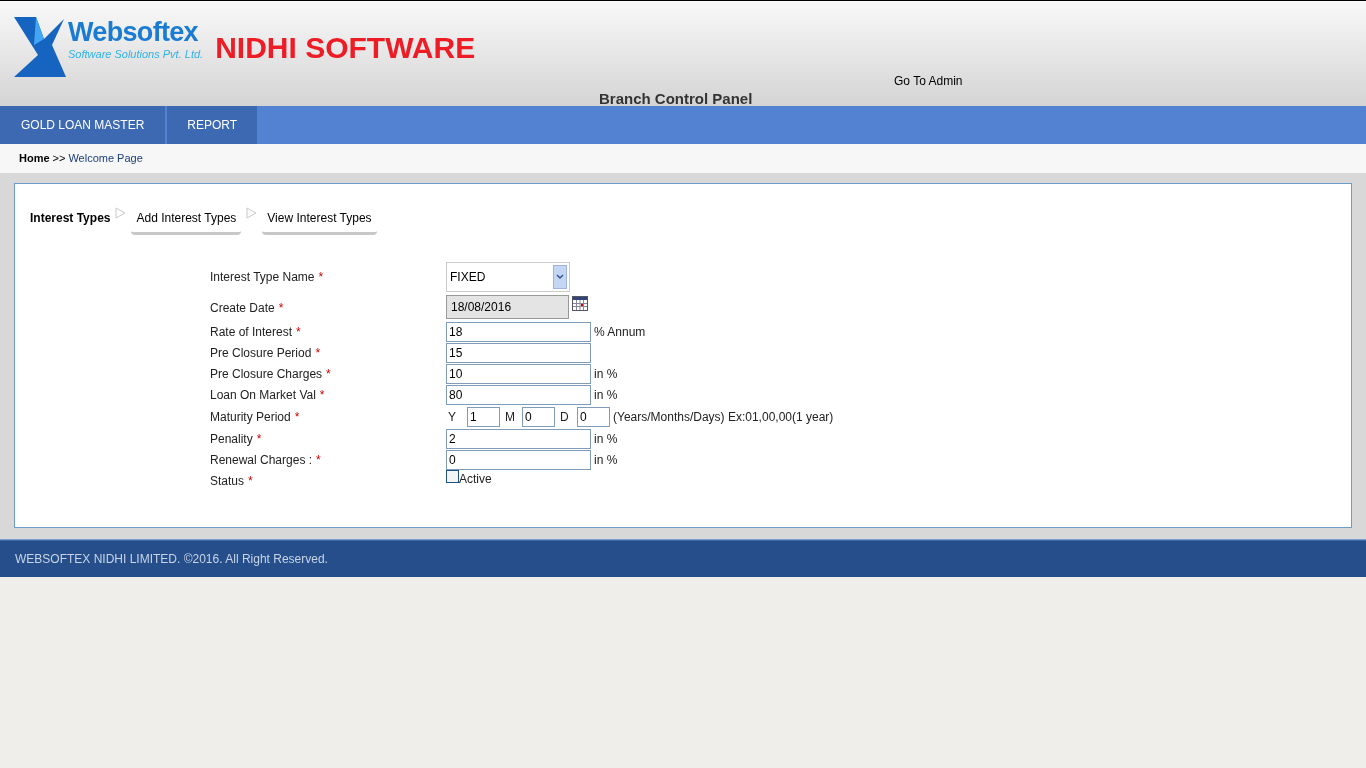 The image size is (1366, 768). Describe the element at coordinates (518, 331) in the screenshot. I see `input-field: 18` at that location.